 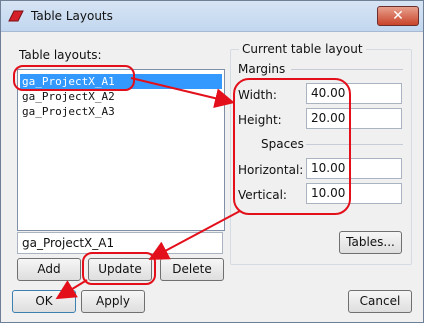 What do you see at coordinates (194, 235) in the screenshot?
I see `arrow-to-update` at bounding box center [194, 235].